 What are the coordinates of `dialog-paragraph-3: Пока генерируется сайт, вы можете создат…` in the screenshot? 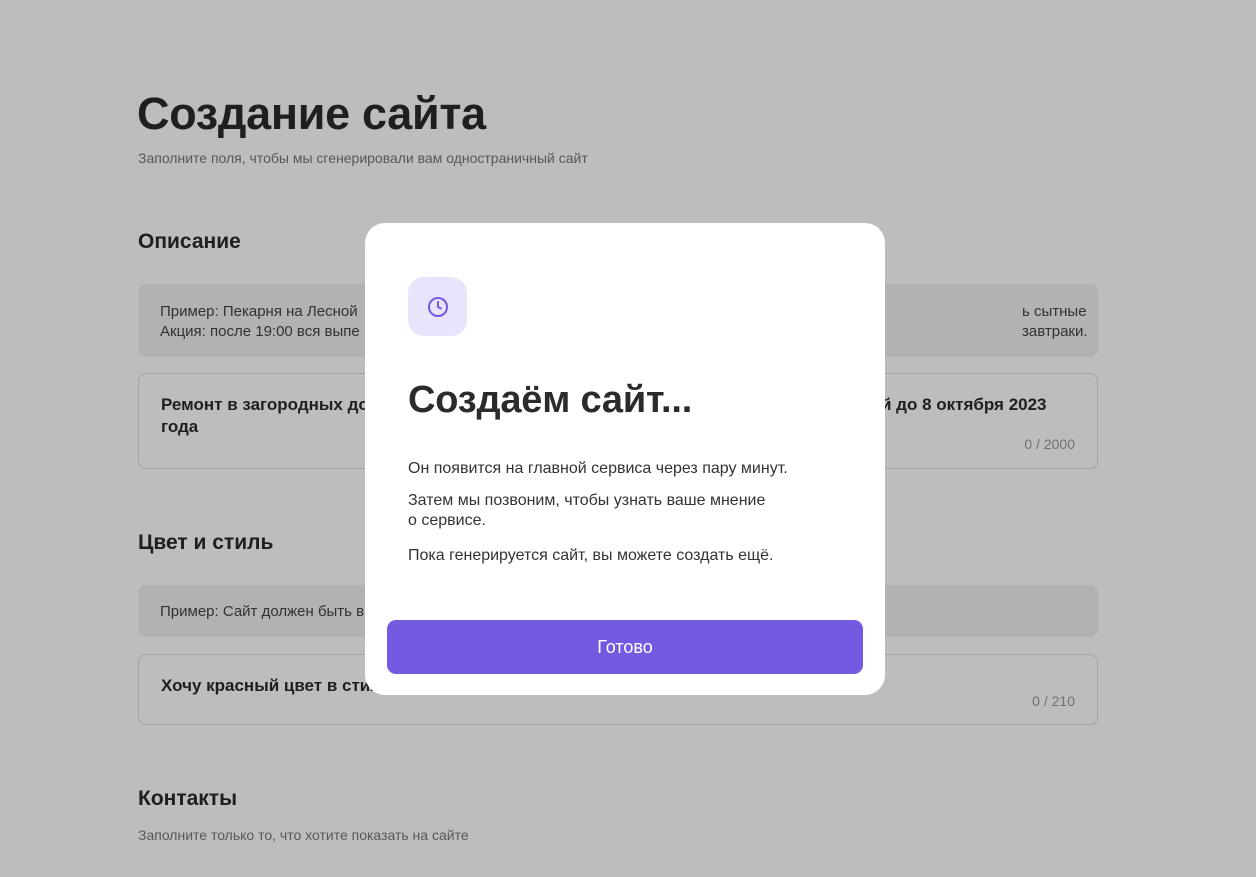 It's located at (591, 555).